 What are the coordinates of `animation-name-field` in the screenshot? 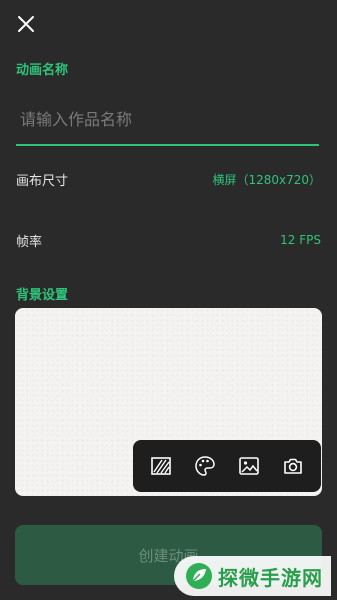 It's located at (171, 123).